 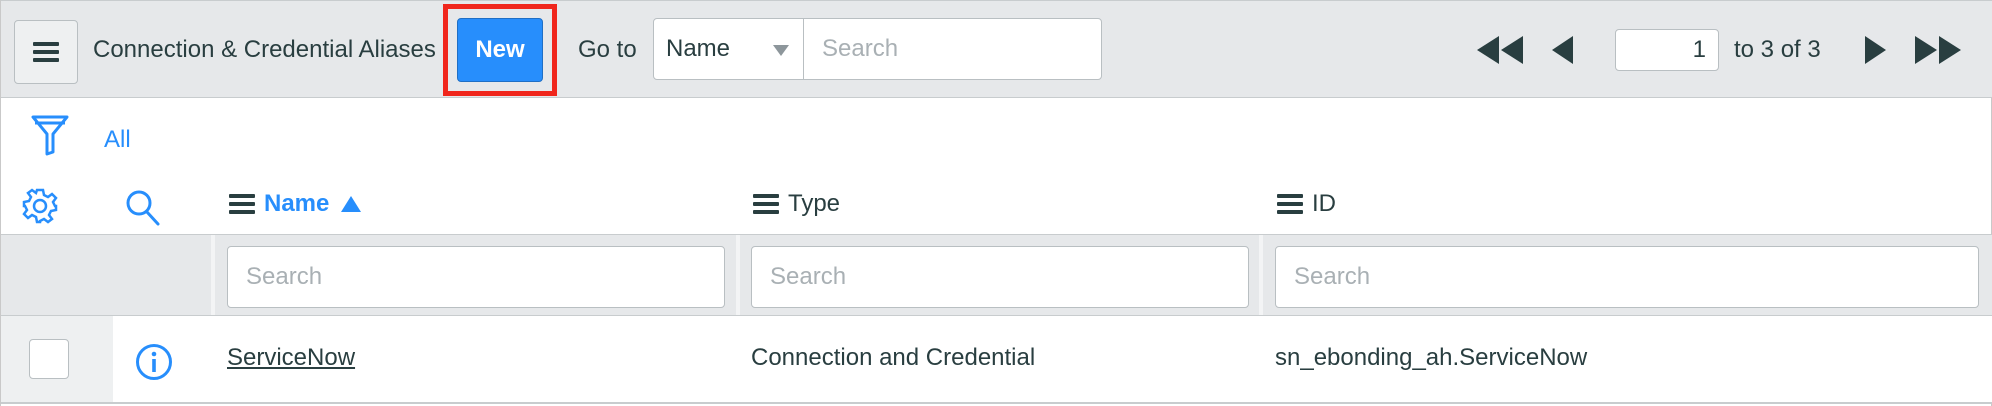 What do you see at coordinates (40, 206) in the screenshot?
I see `gear-icon` at bounding box center [40, 206].